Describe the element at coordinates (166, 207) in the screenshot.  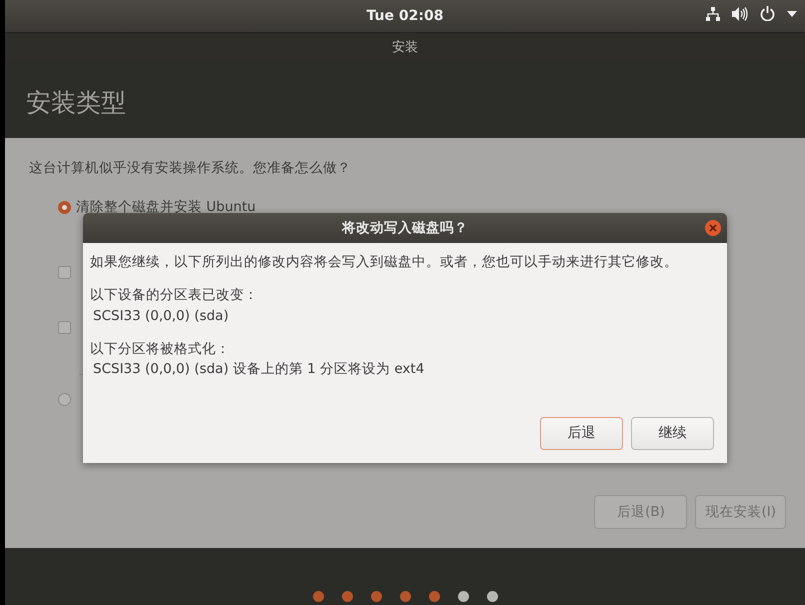
I see `option-label: 清除整个磁盘并安装 Ubuntu` at that location.